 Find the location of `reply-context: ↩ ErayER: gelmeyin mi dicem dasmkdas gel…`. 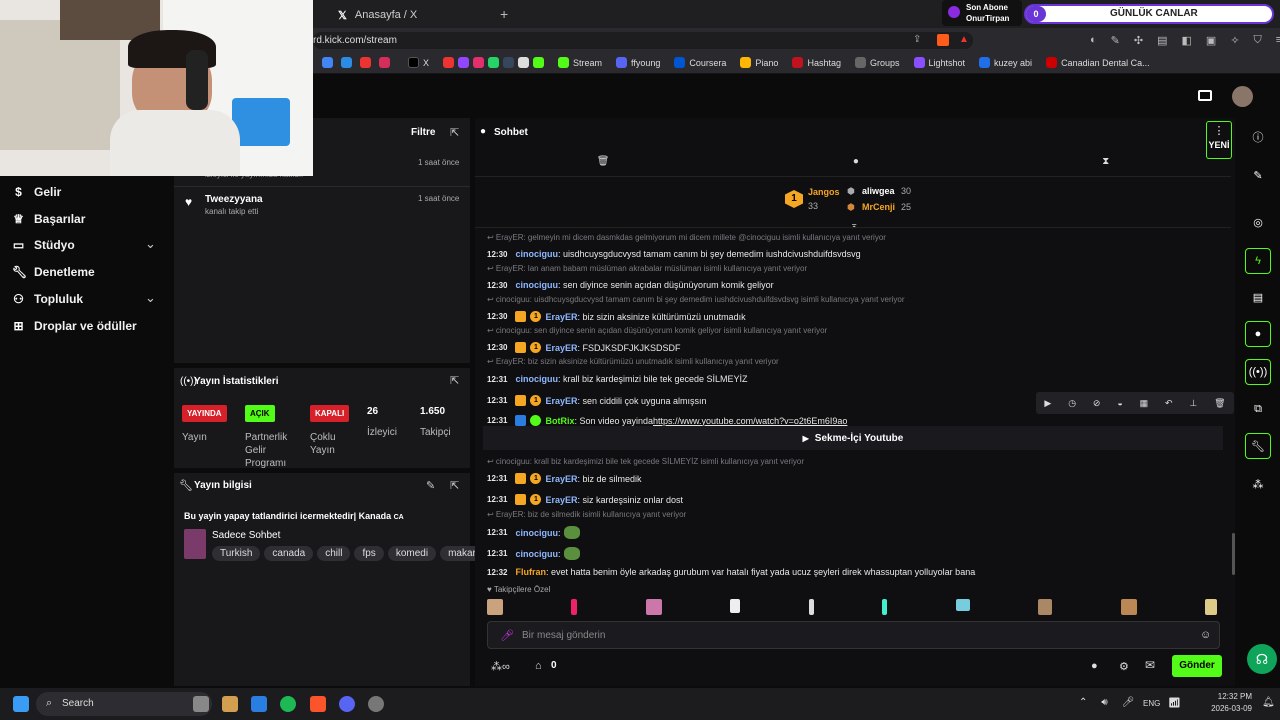

reply-context: ↩ ErayER: gelmeyin mi dicem dasmkdas gel… is located at coordinates (686, 237).